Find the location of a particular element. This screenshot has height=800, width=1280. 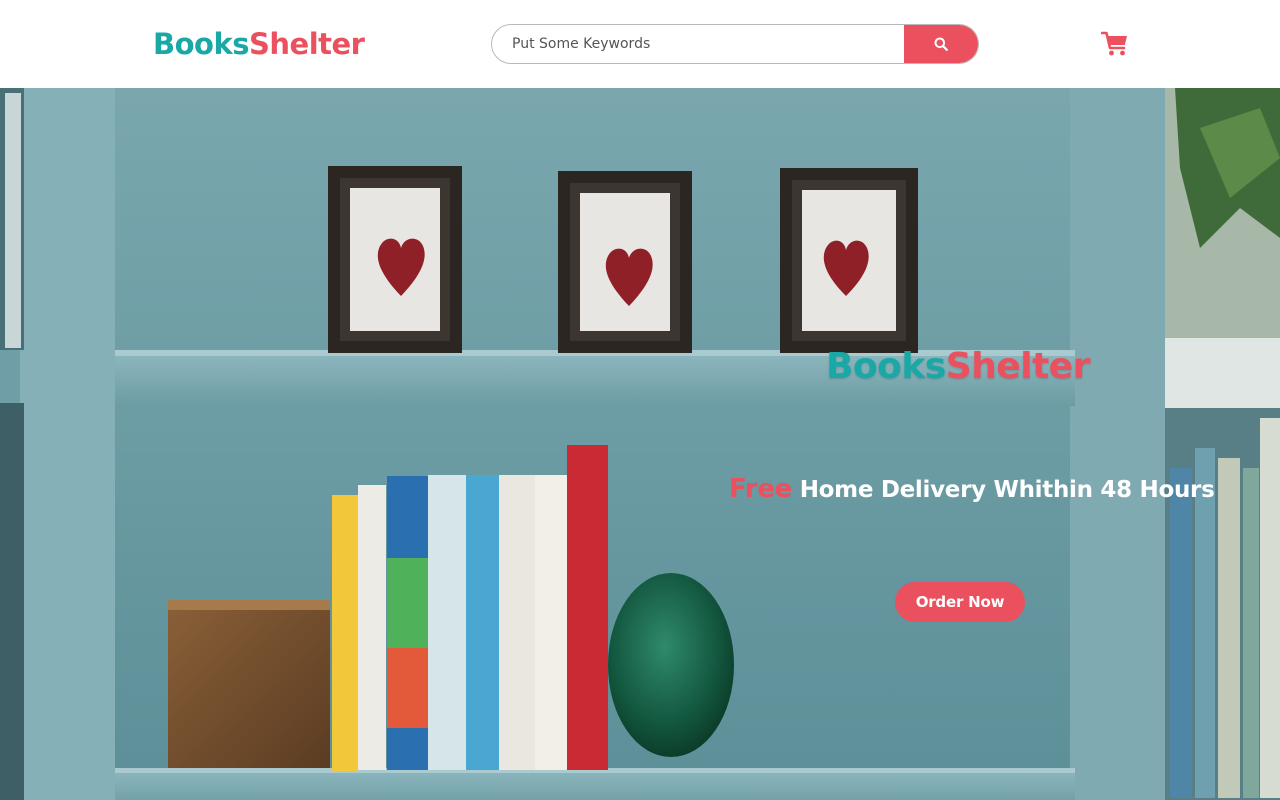

logo-part-shelter: Shelter is located at coordinates (307, 44).